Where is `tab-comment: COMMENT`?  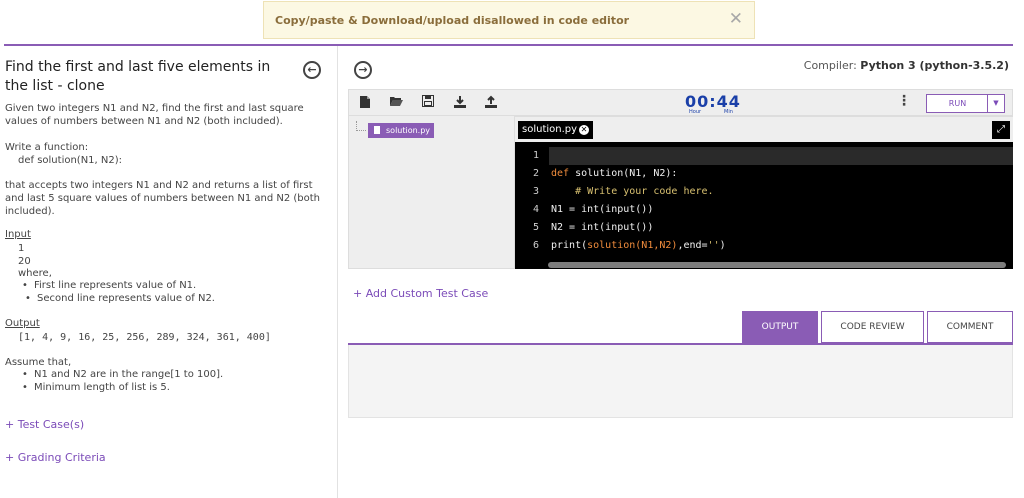
tab-comment: COMMENT is located at coordinates (970, 327).